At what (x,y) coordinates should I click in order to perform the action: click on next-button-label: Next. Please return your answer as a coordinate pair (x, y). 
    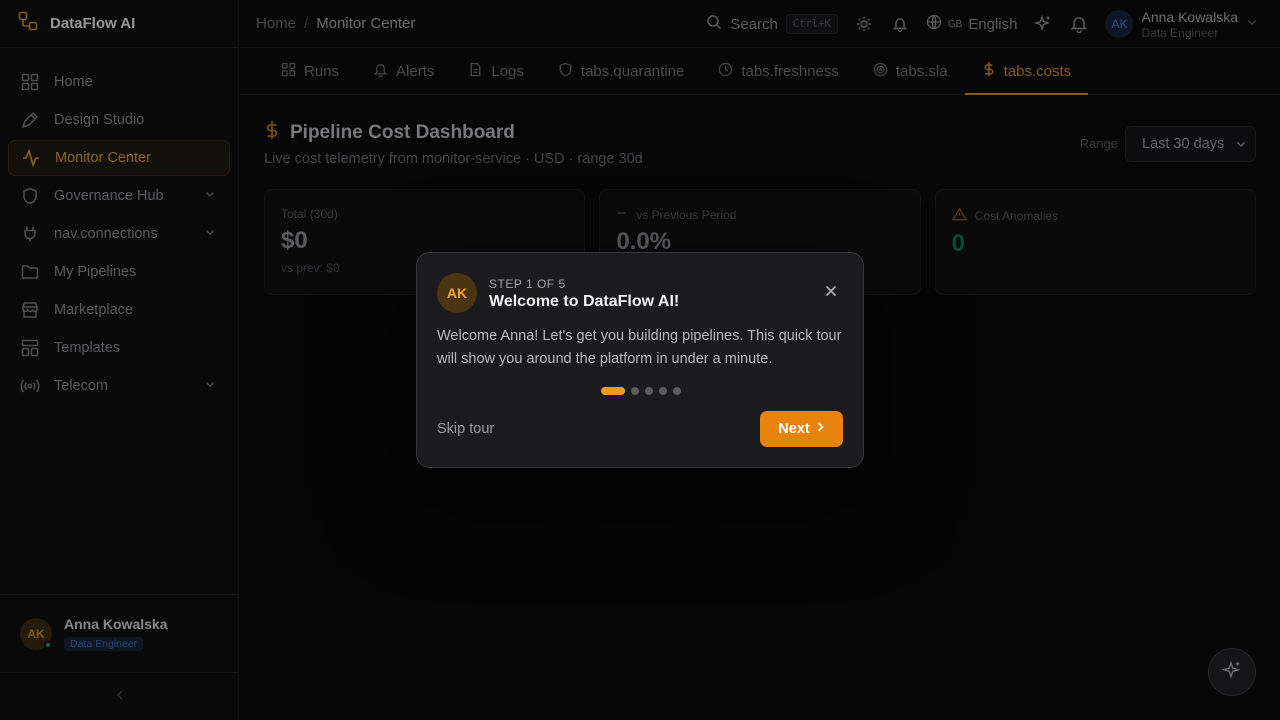
    Looking at the image, I should click on (794, 429).